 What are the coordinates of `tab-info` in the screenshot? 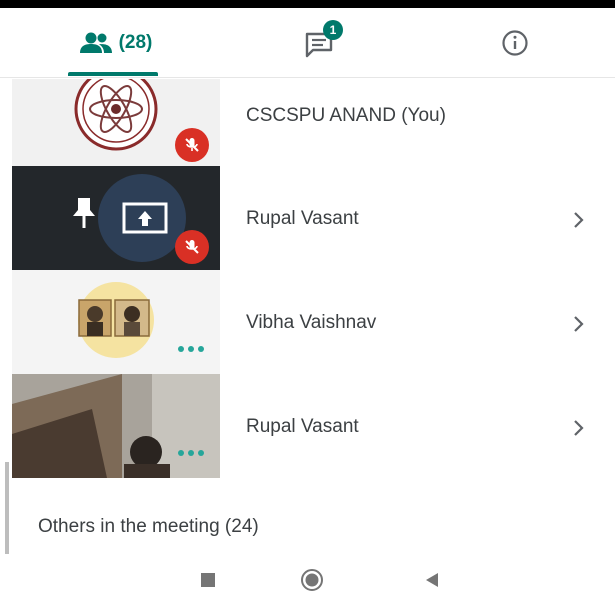 It's located at (515, 43).